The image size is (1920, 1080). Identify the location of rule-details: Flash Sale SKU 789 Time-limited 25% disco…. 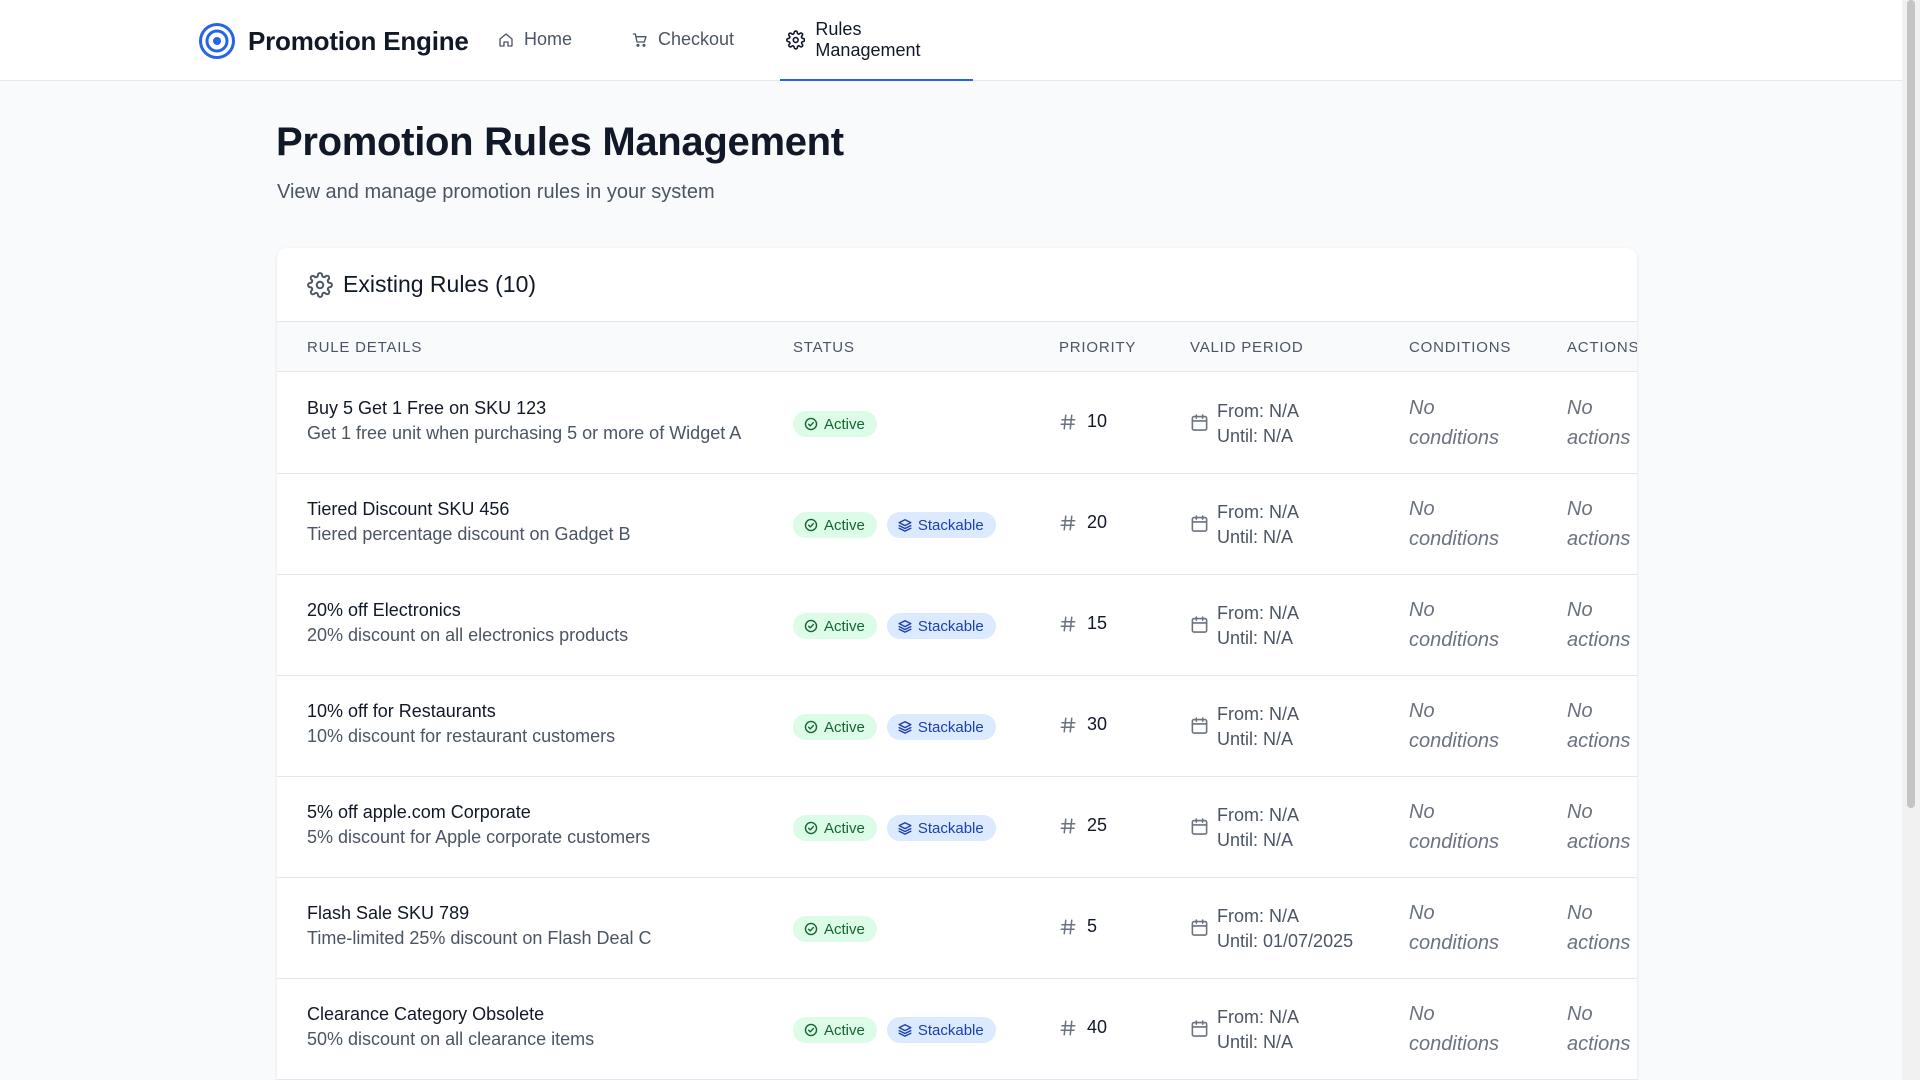
(479, 926).